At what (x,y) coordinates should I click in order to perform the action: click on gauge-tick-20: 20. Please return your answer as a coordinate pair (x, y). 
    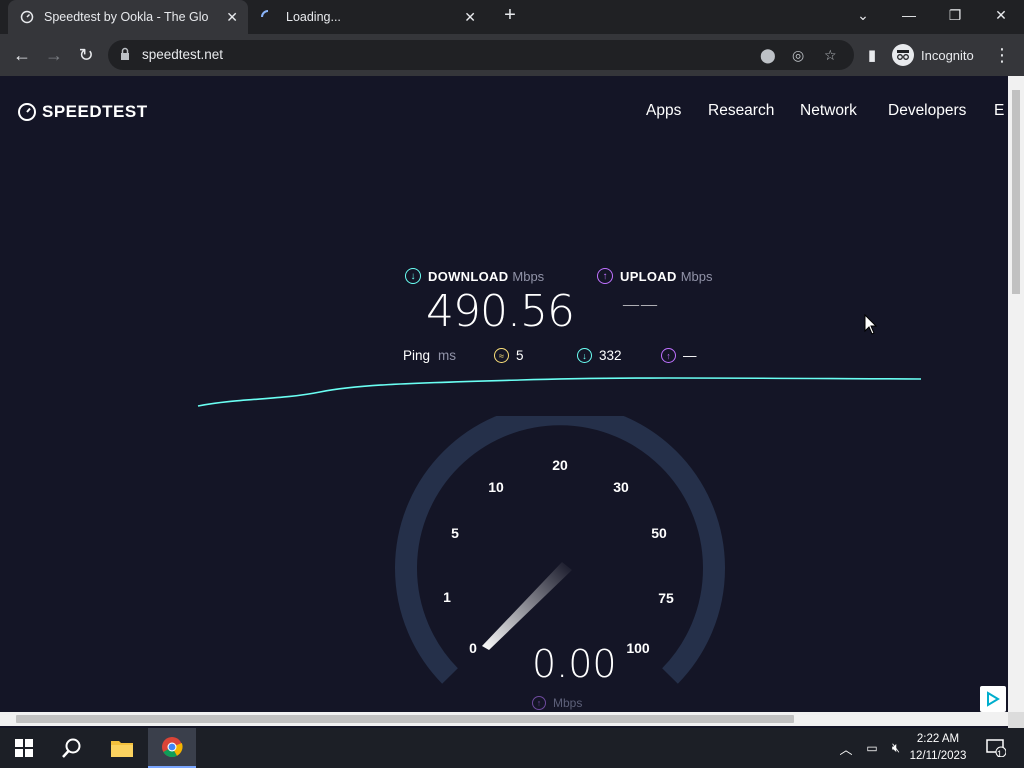
    Looking at the image, I should click on (560, 465).